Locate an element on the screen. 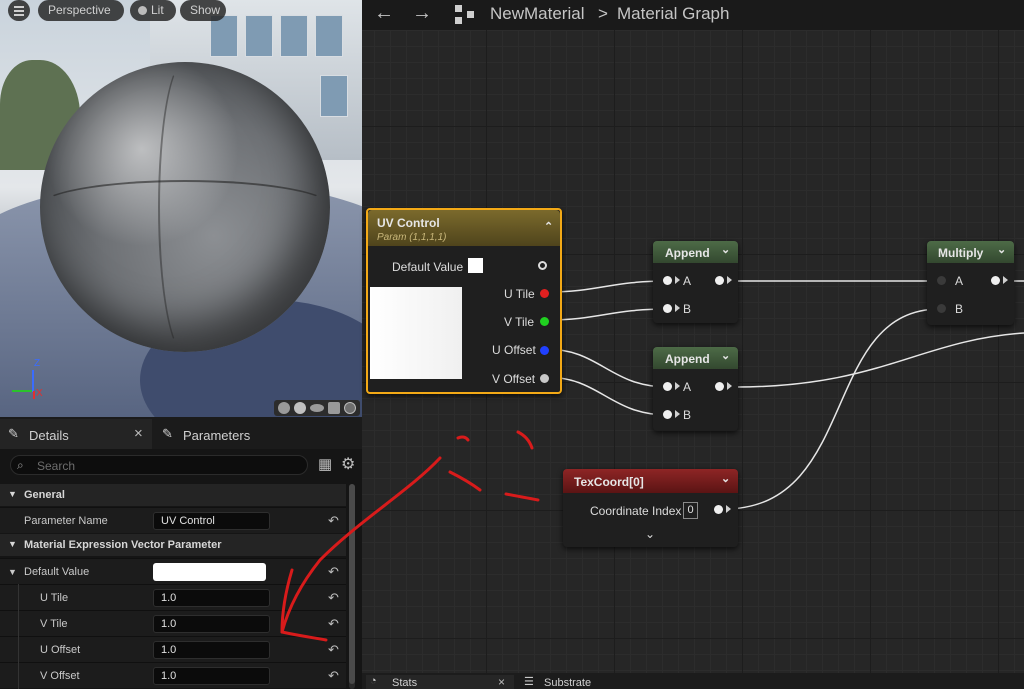 The width and height of the screenshot is (1024, 689). wire-u-tile is located at coordinates (607, 286).